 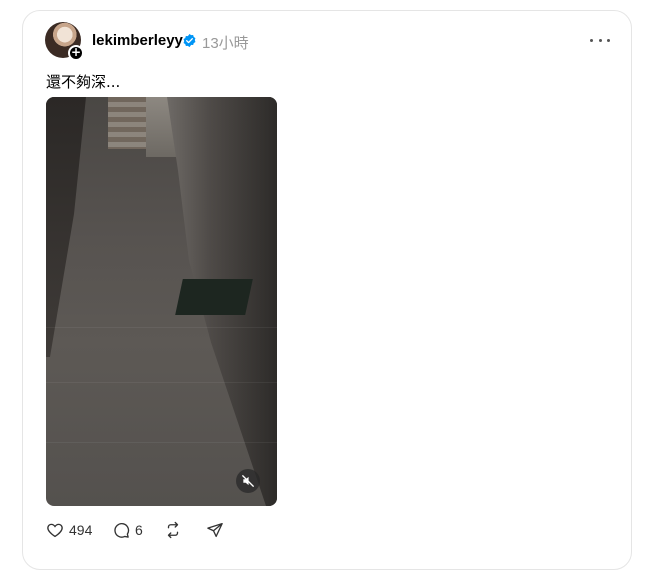 I want to click on reply-count: 6, so click(x=139, y=530).